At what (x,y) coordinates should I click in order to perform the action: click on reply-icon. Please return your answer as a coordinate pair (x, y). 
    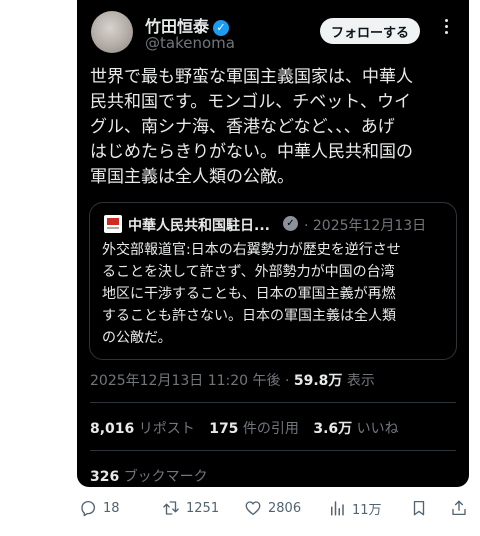
    Looking at the image, I should click on (88, 508).